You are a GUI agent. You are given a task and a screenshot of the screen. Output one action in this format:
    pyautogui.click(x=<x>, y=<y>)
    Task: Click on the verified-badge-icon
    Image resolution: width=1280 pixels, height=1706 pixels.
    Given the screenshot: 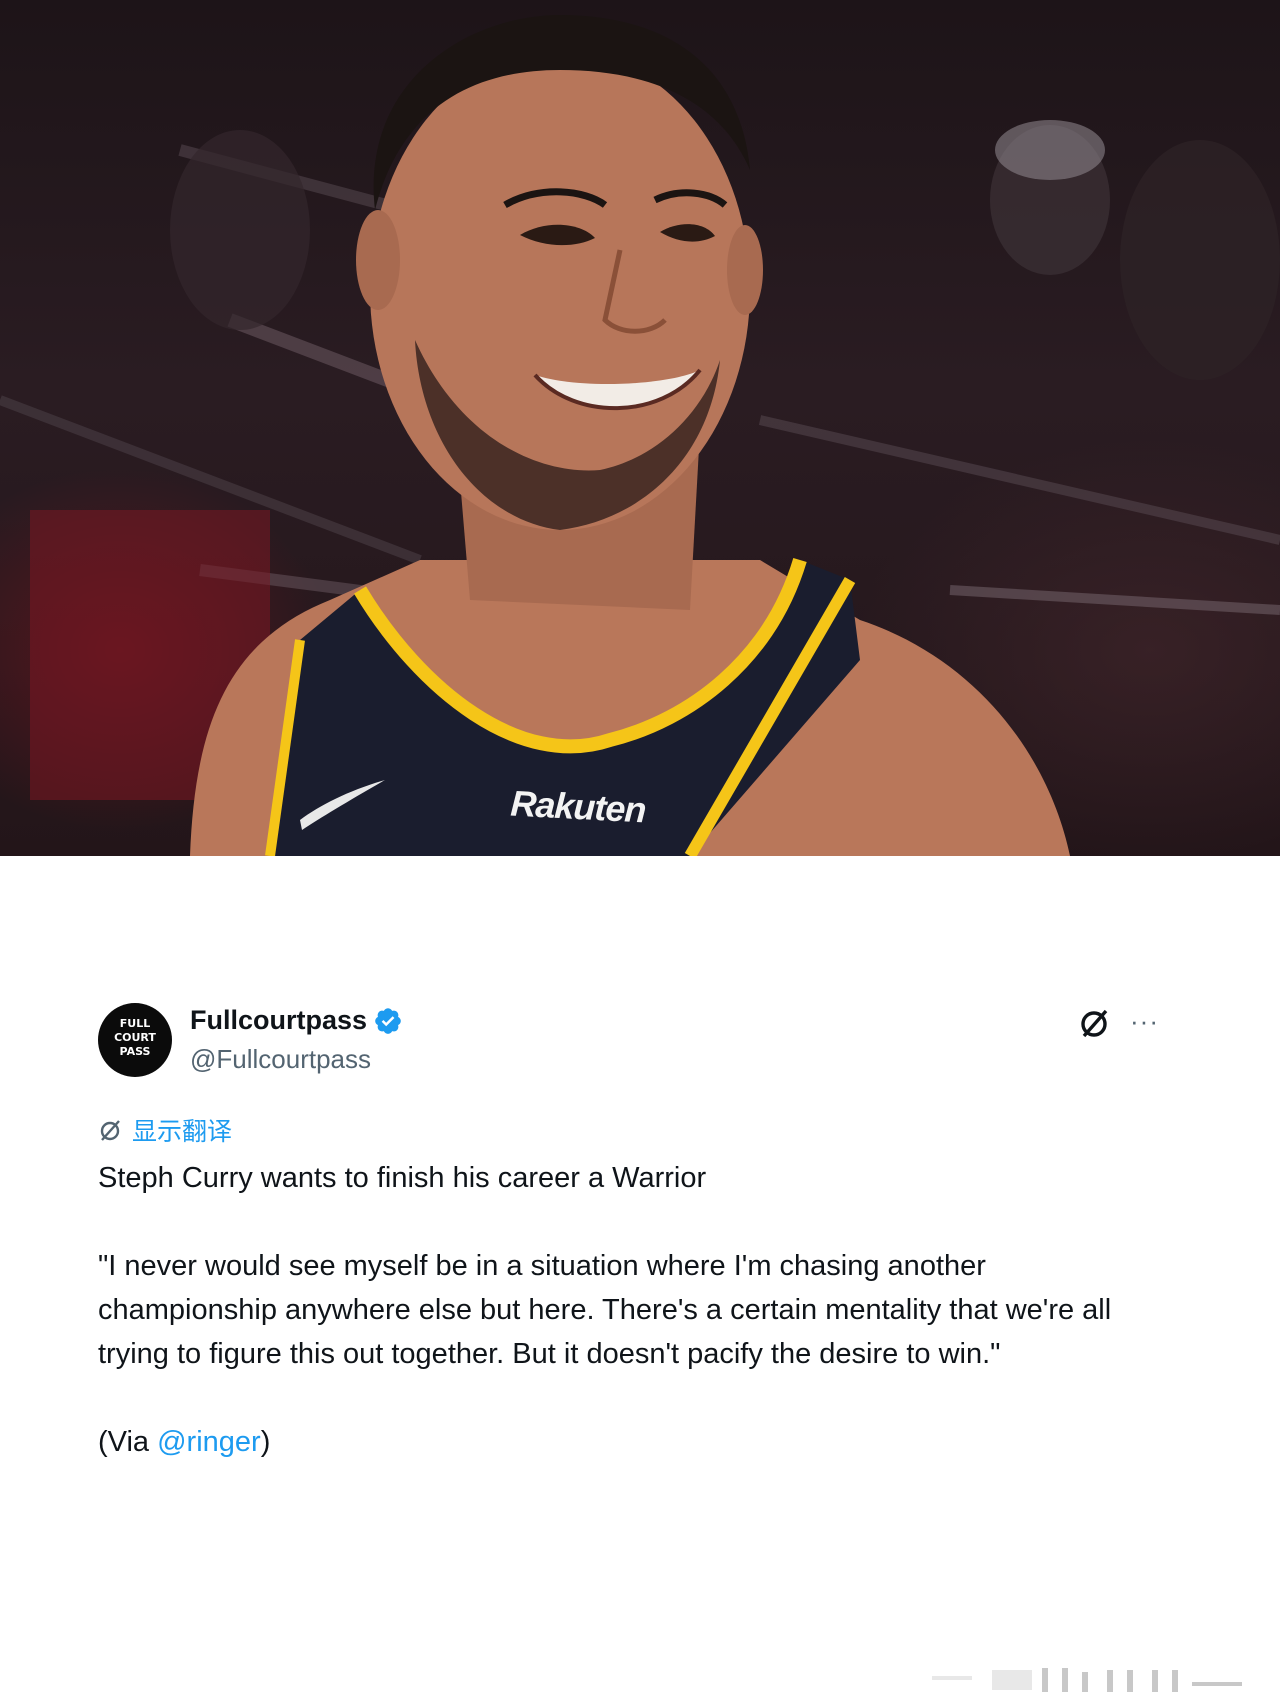 What is the action you would take?
    pyautogui.click(x=388, y=1020)
    